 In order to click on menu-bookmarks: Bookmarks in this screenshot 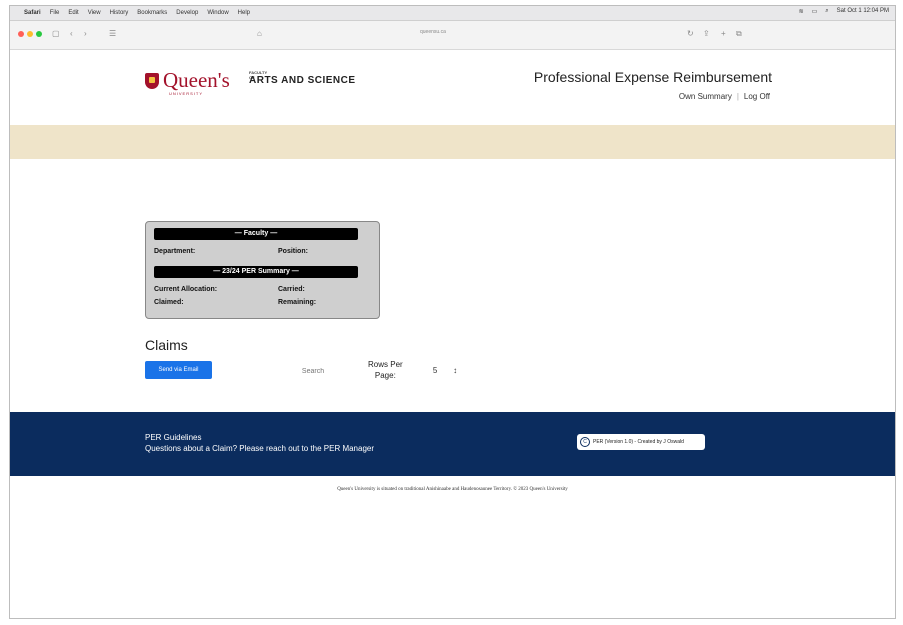, I will do `click(152, 13)`.